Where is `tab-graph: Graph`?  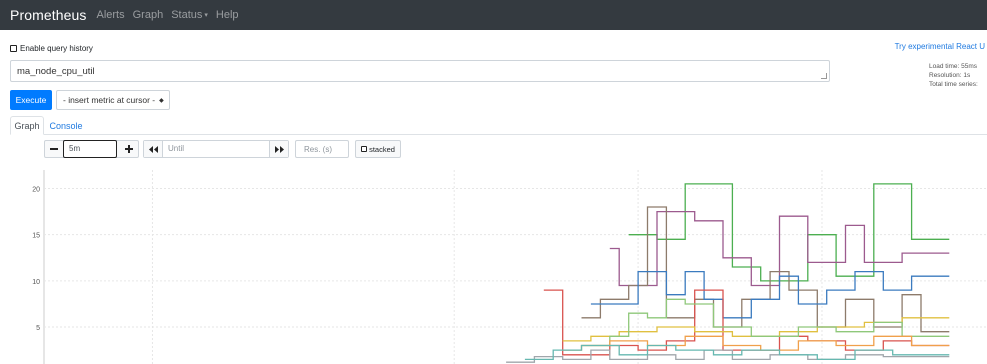 tab-graph: Graph is located at coordinates (27, 125).